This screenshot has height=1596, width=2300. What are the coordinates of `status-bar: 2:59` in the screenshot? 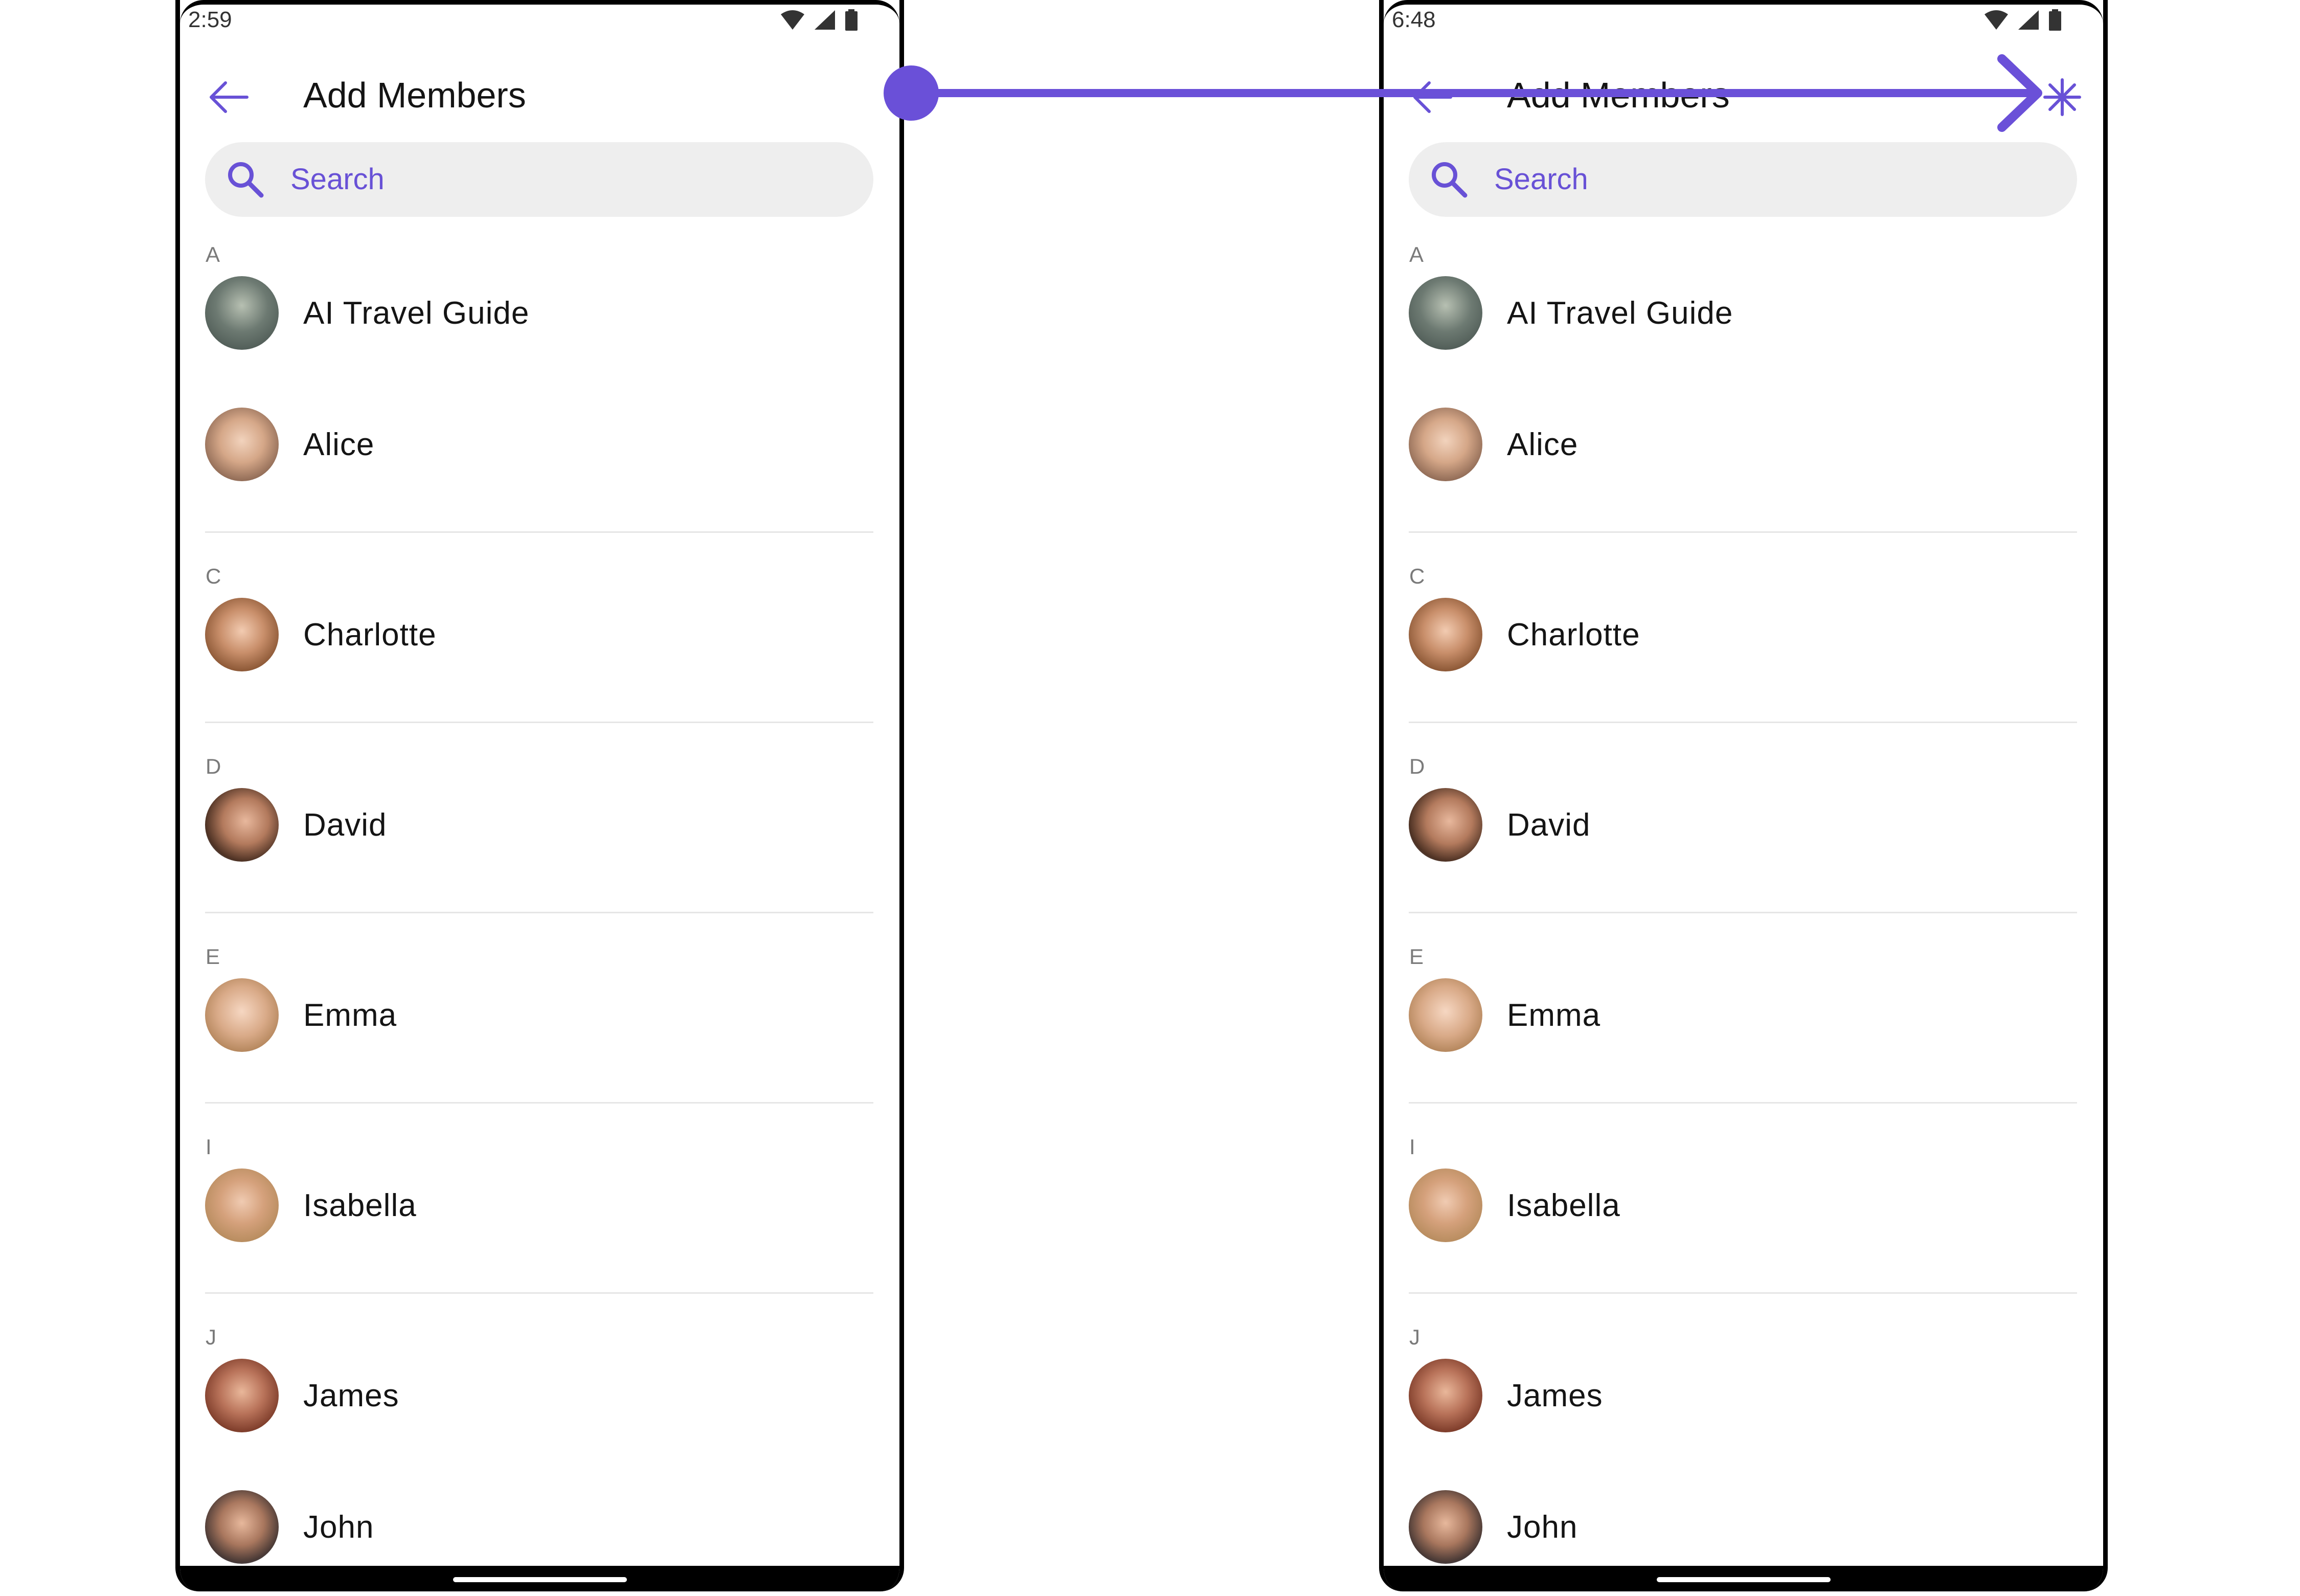 It's located at (539, 21).